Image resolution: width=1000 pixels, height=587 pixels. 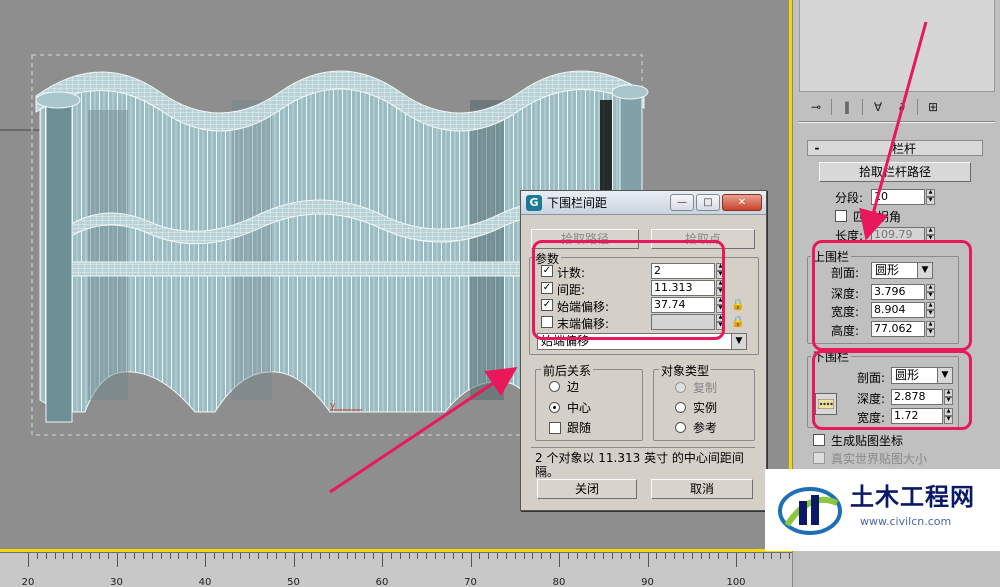 I want to click on pick-points-button: 拾取点, so click(x=703, y=239).